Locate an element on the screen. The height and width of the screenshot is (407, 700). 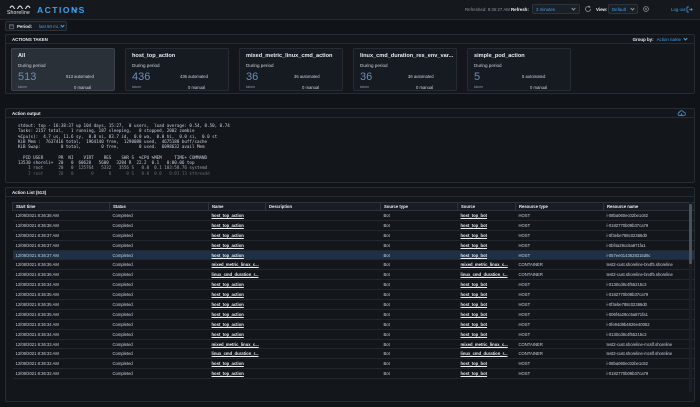
cell-resource-name: i-0f3ebe788c02368d0 is located at coordinates (648, 235).